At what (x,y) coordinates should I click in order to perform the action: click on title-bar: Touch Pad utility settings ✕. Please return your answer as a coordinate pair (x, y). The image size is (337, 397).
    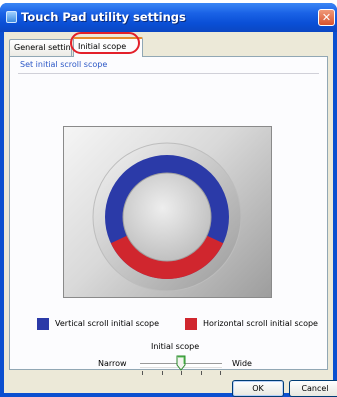
    Looking at the image, I should click on (168, 17).